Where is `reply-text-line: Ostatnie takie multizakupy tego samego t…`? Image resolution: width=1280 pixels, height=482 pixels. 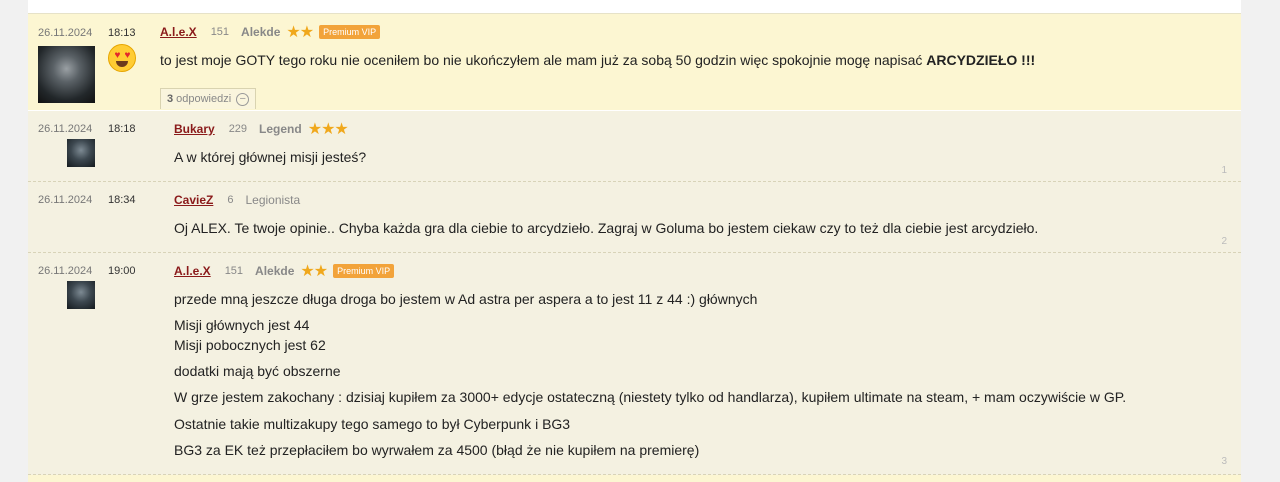
reply-text-line: Ostatnie takie multizakupy tego samego t… is located at coordinates (372, 424).